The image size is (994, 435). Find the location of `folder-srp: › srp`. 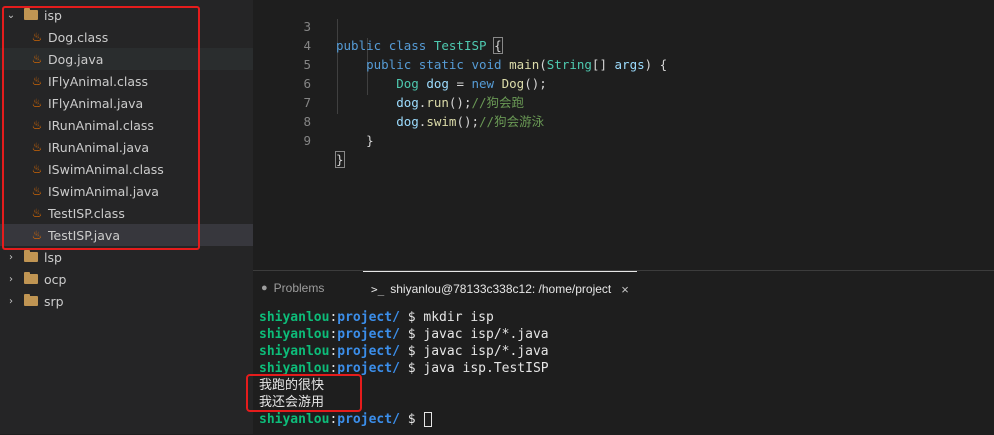

folder-srp: › srp is located at coordinates (126, 301).